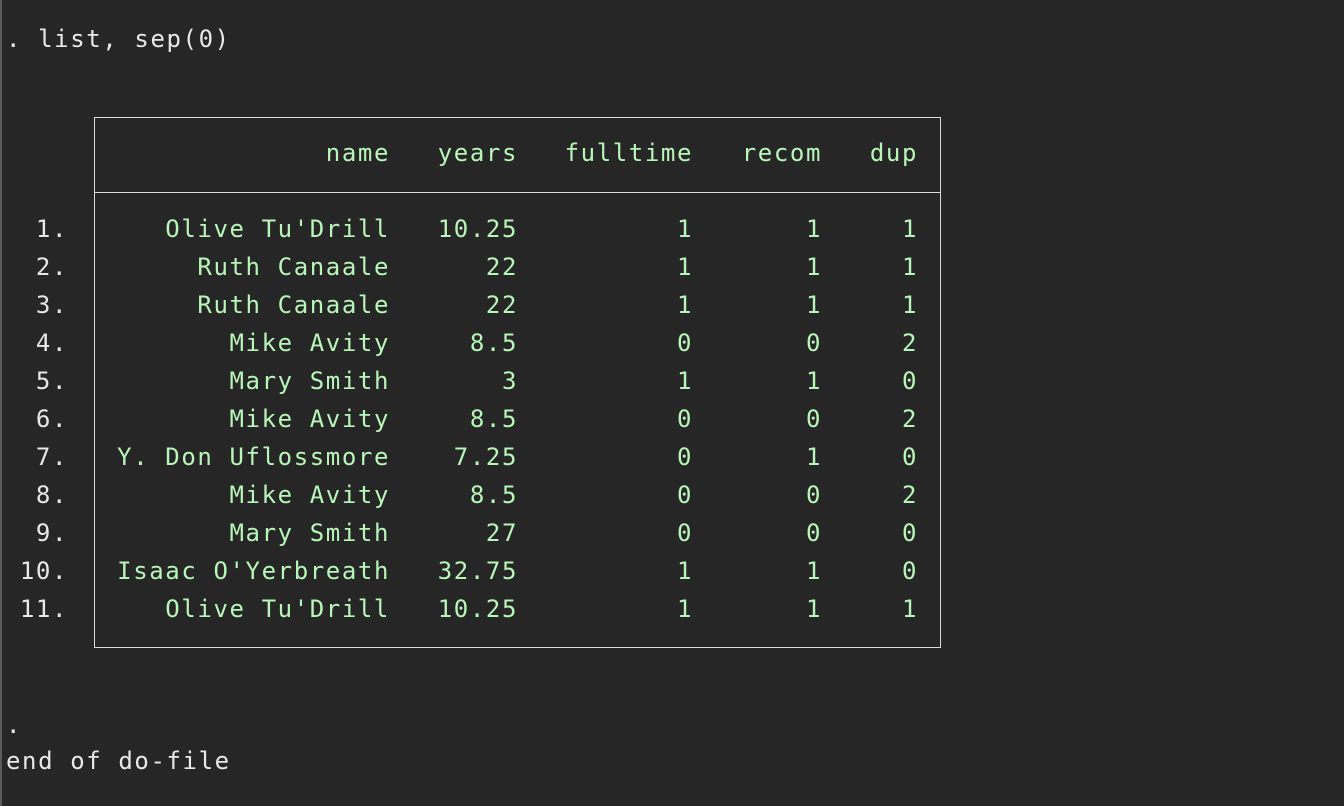 The image size is (1344, 806). What do you see at coordinates (118, 39) in the screenshot?
I see `command-line: . list, sep(0)` at bounding box center [118, 39].